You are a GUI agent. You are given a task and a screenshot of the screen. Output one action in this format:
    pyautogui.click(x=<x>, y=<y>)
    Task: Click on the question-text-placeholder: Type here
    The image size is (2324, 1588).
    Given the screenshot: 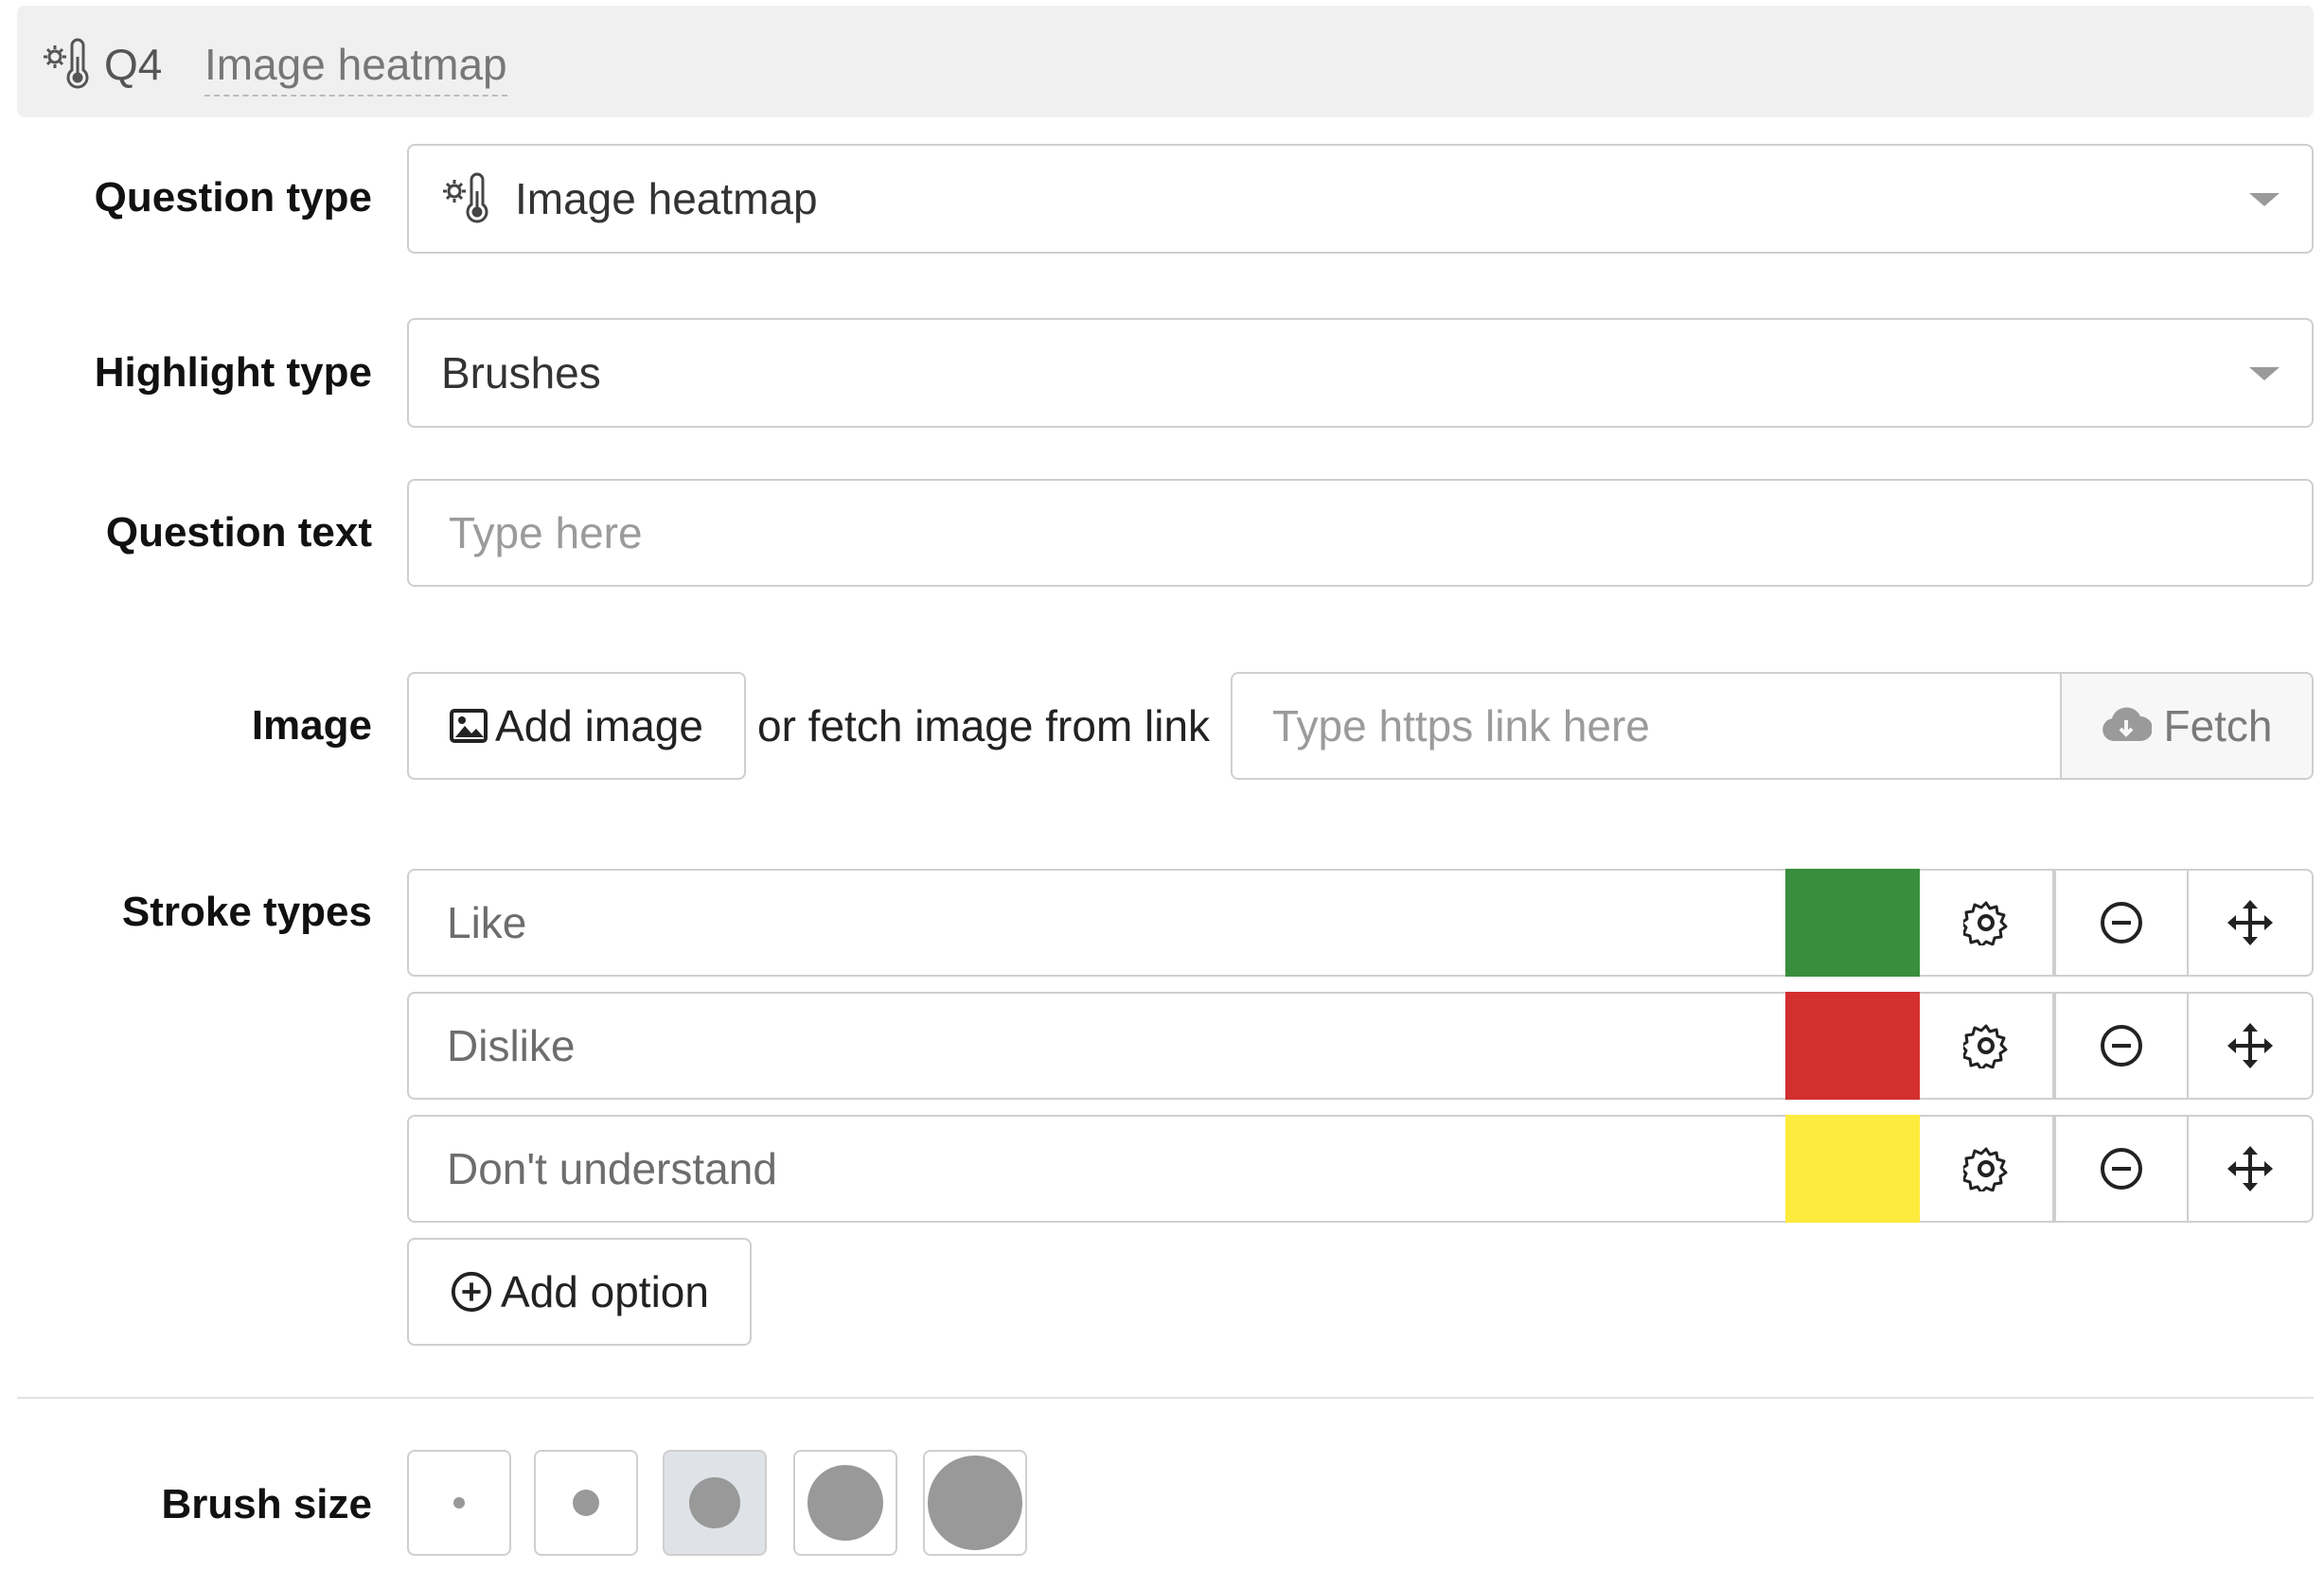 What is the action you would take?
    pyautogui.click(x=546, y=532)
    